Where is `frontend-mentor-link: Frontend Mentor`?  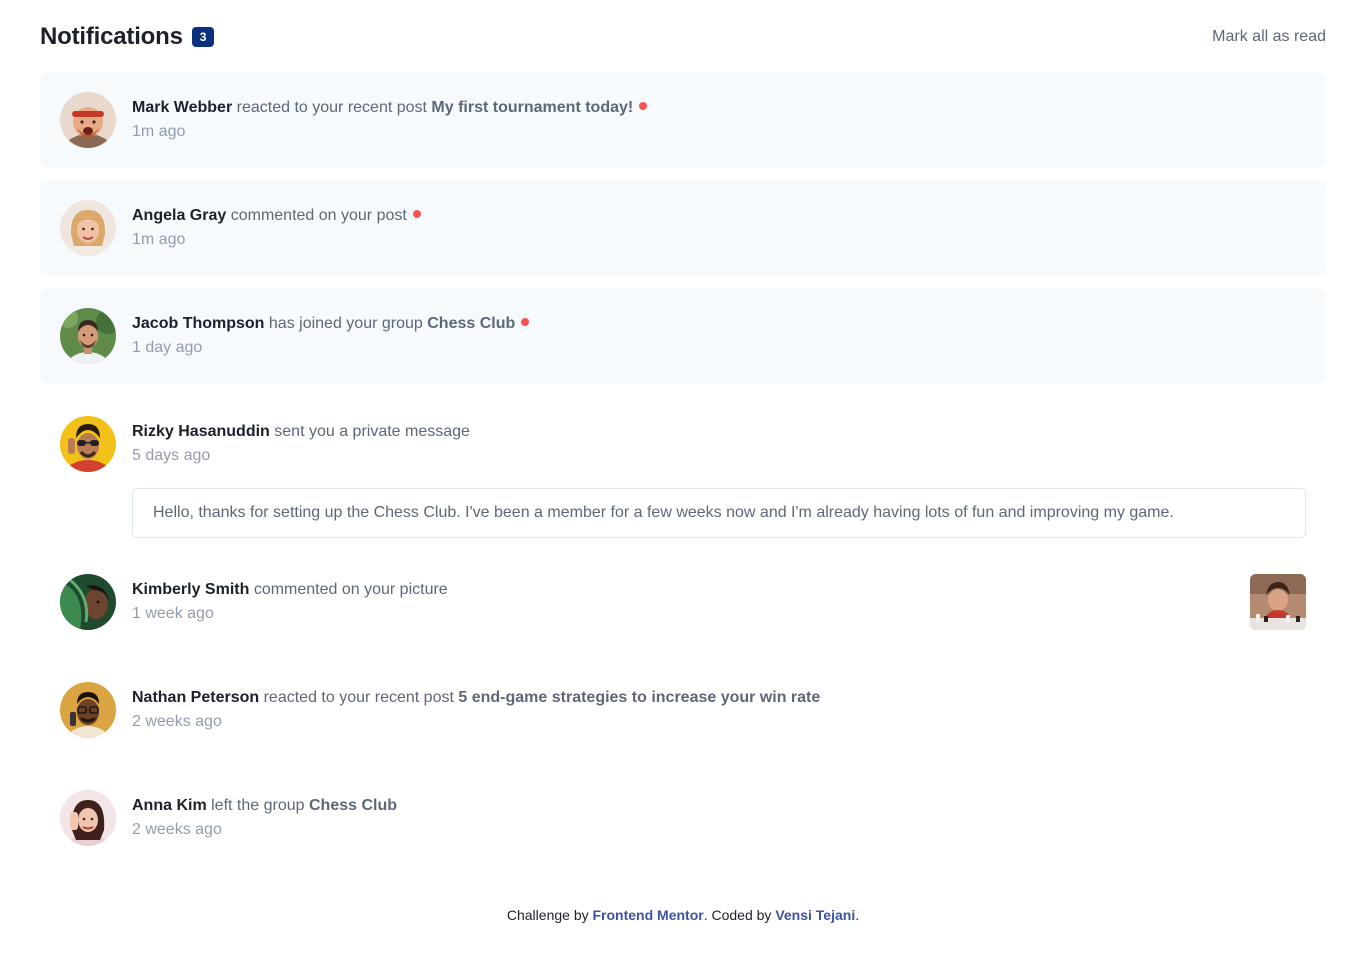 frontend-mentor-link: Frontend Mentor is located at coordinates (648, 915).